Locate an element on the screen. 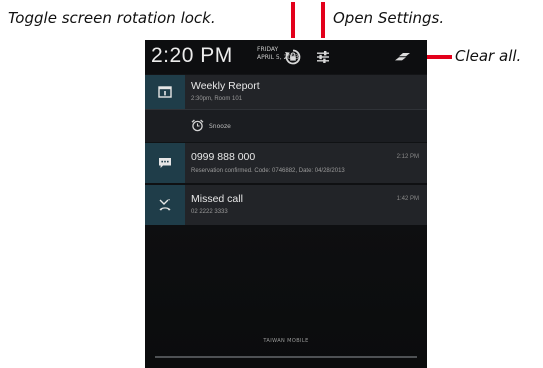 Image resolution: width=543 pixels, height=368 pixels. carrier-label: TAIWAN MOBILE is located at coordinates (286, 341).